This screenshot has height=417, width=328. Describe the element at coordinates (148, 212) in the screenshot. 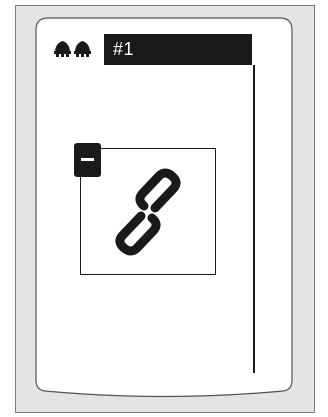

I see `link-icon` at that location.